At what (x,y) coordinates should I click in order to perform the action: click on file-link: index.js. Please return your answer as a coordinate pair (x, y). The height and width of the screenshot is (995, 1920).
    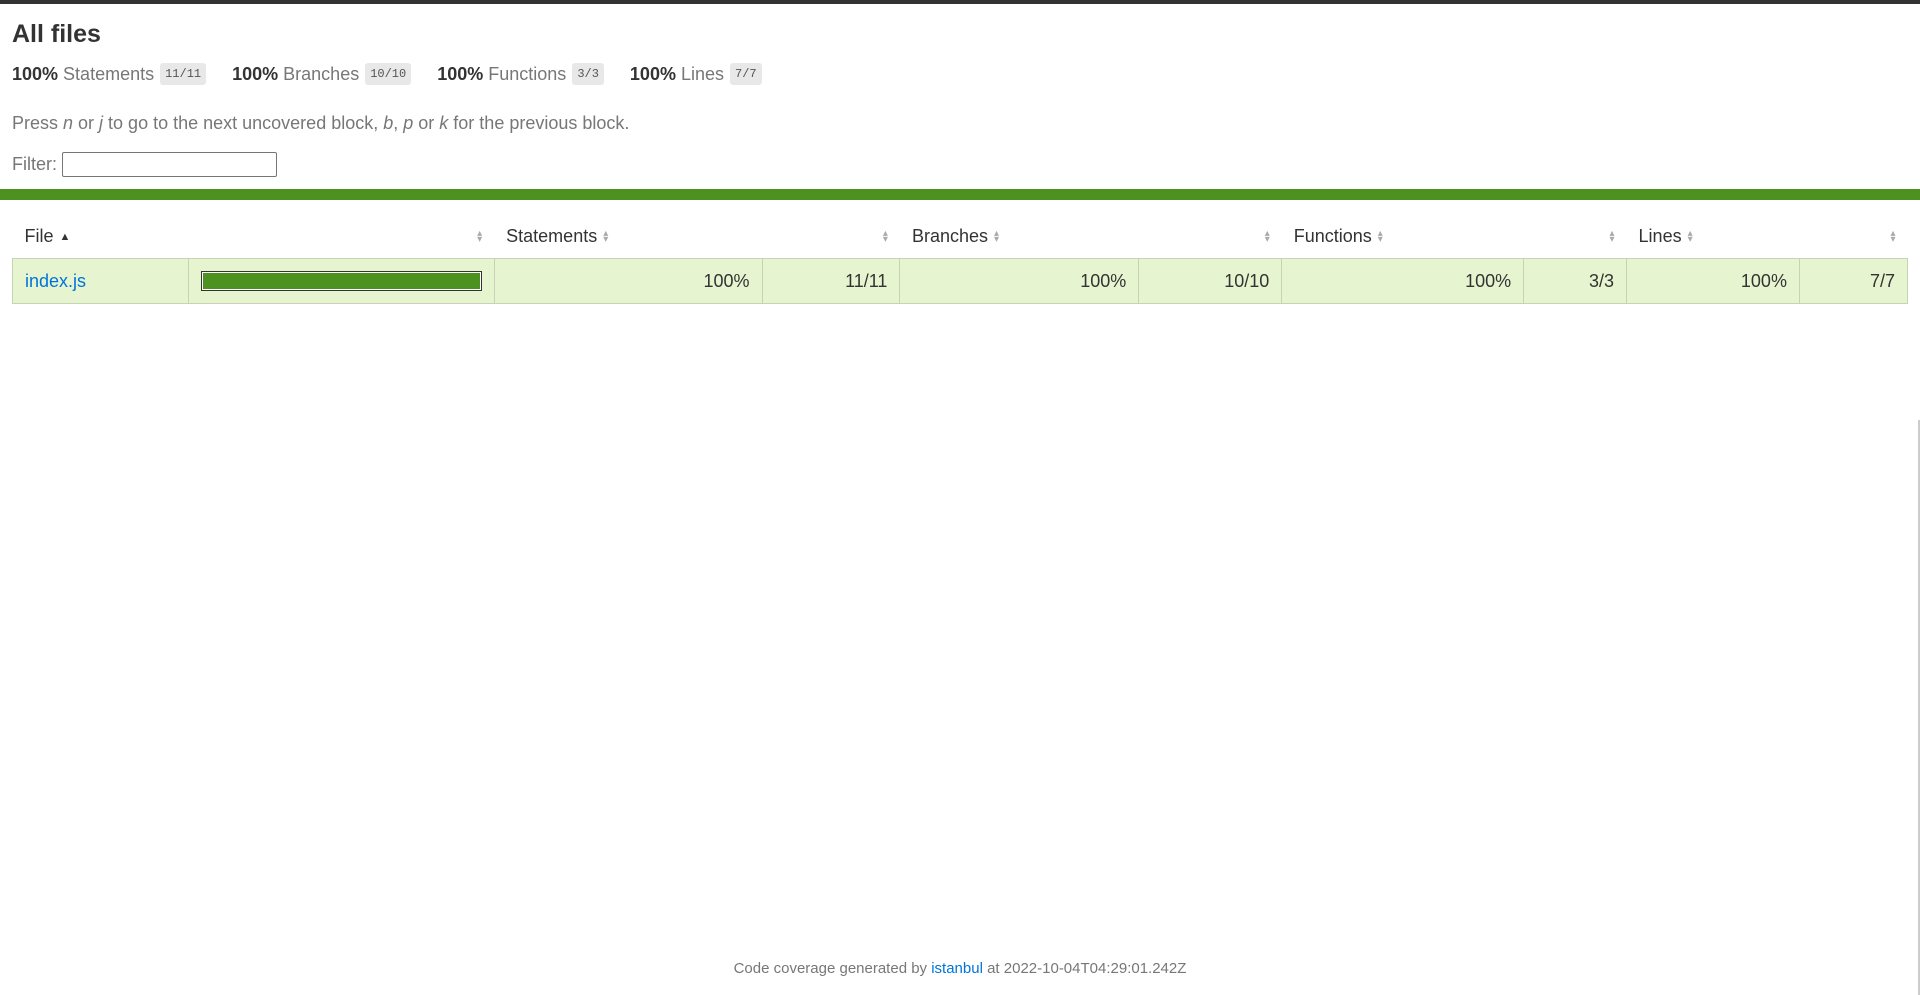
    Looking at the image, I should click on (55, 281).